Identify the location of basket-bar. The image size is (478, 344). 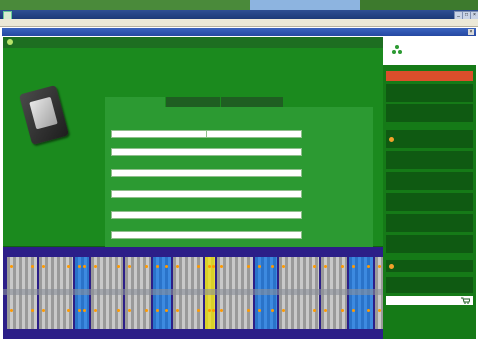
(429, 300).